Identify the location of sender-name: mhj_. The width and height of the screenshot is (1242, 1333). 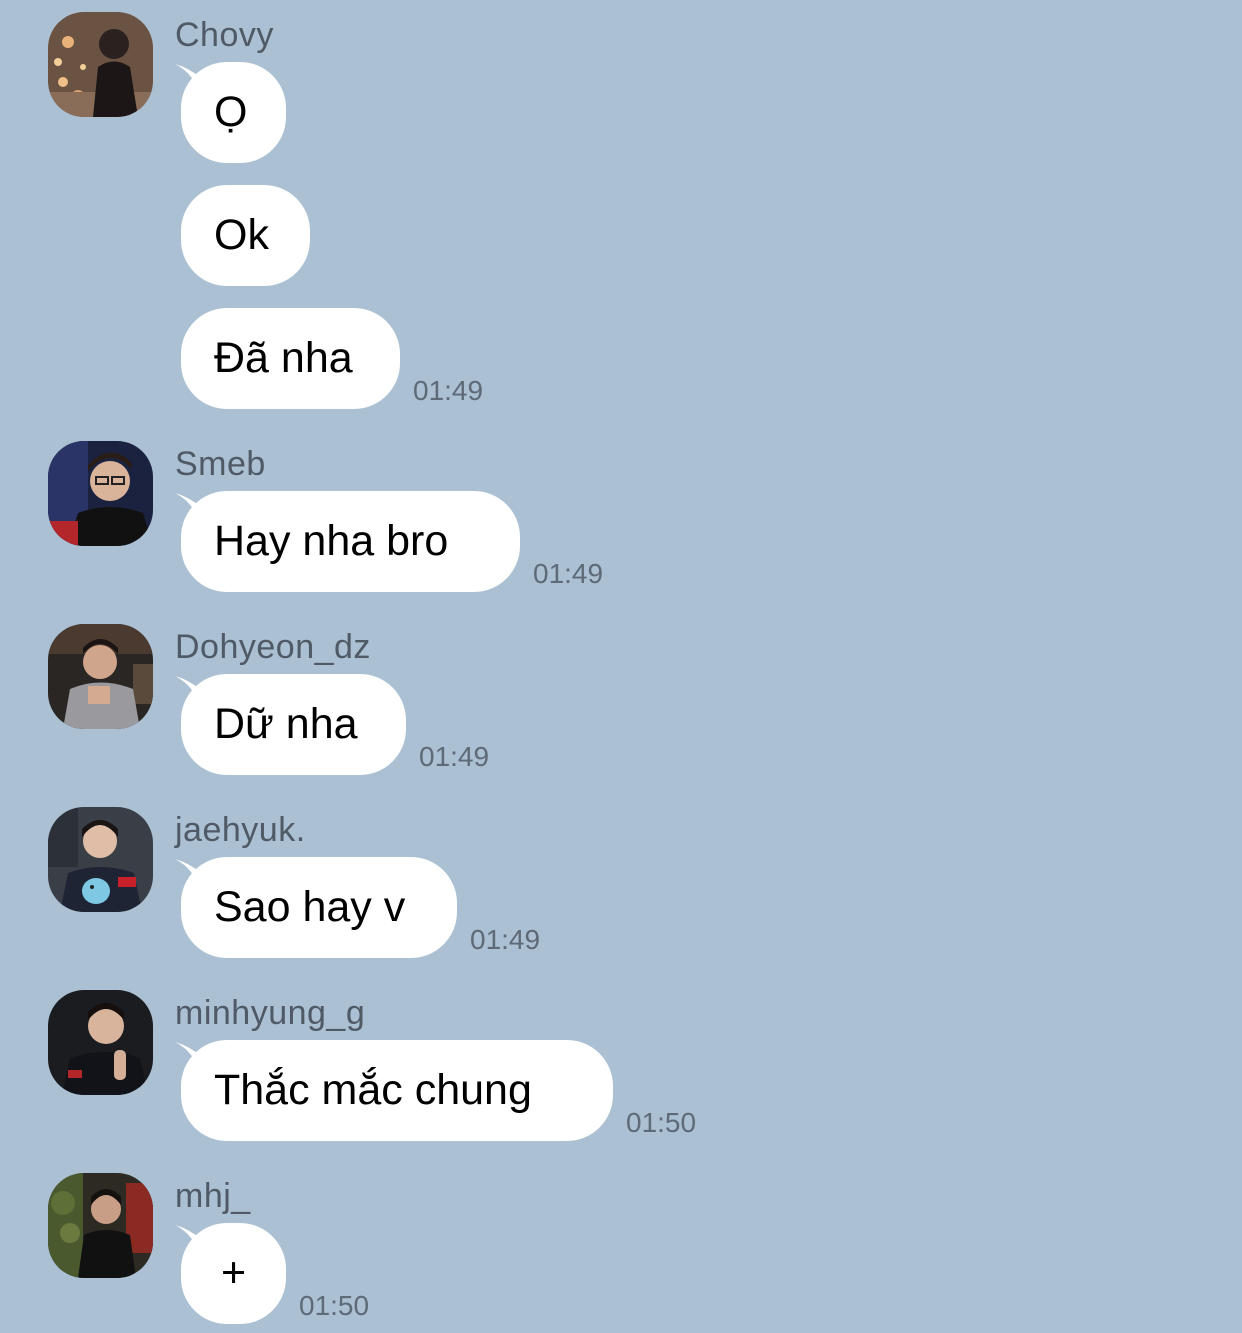
(213, 1196).